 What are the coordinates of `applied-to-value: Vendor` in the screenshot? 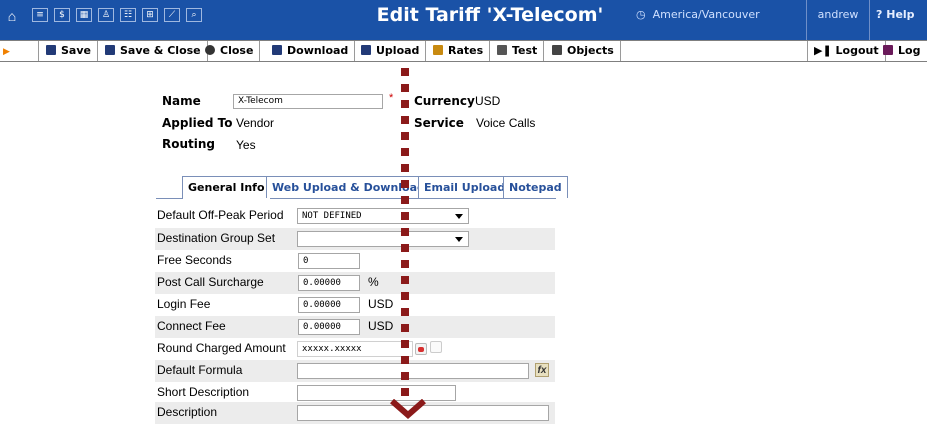 It's located at (255, 123).